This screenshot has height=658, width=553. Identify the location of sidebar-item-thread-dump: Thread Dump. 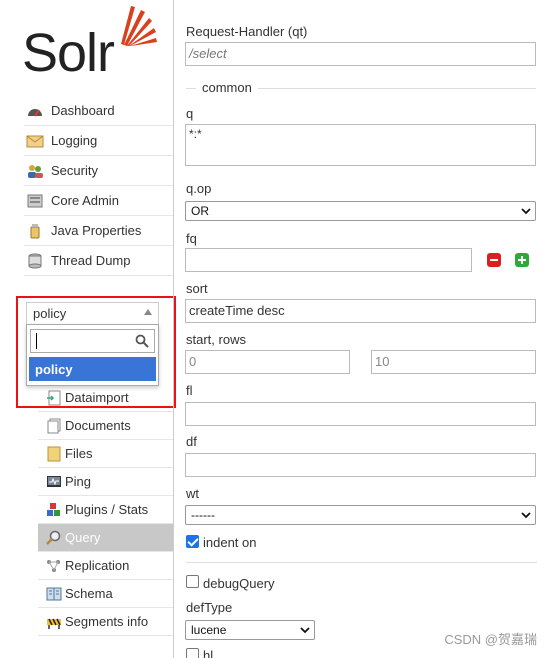
(98, 261).